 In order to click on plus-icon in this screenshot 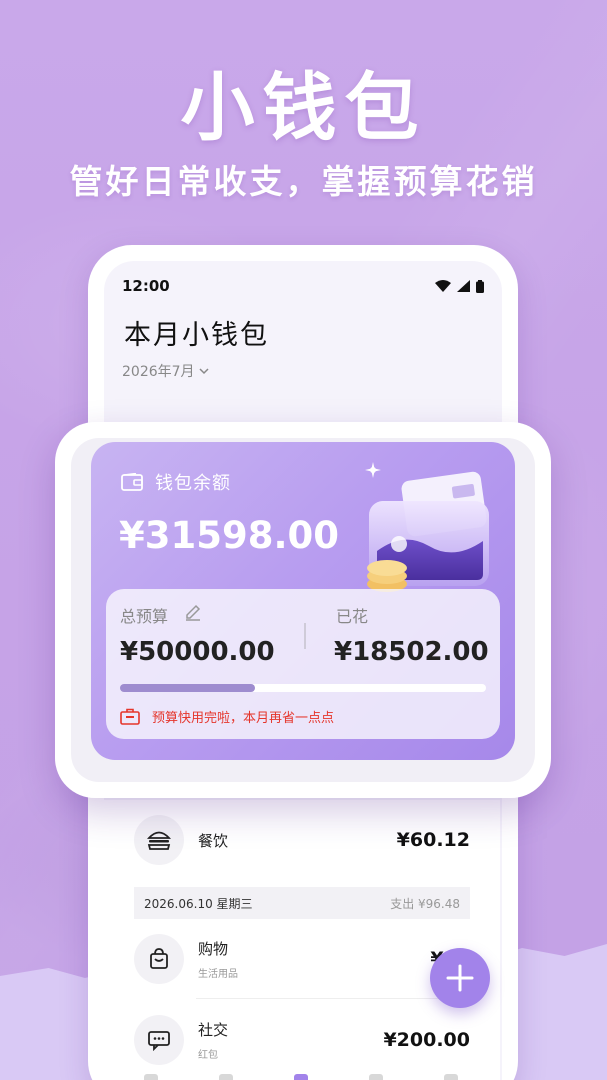, I will do `click(460, 978)`.